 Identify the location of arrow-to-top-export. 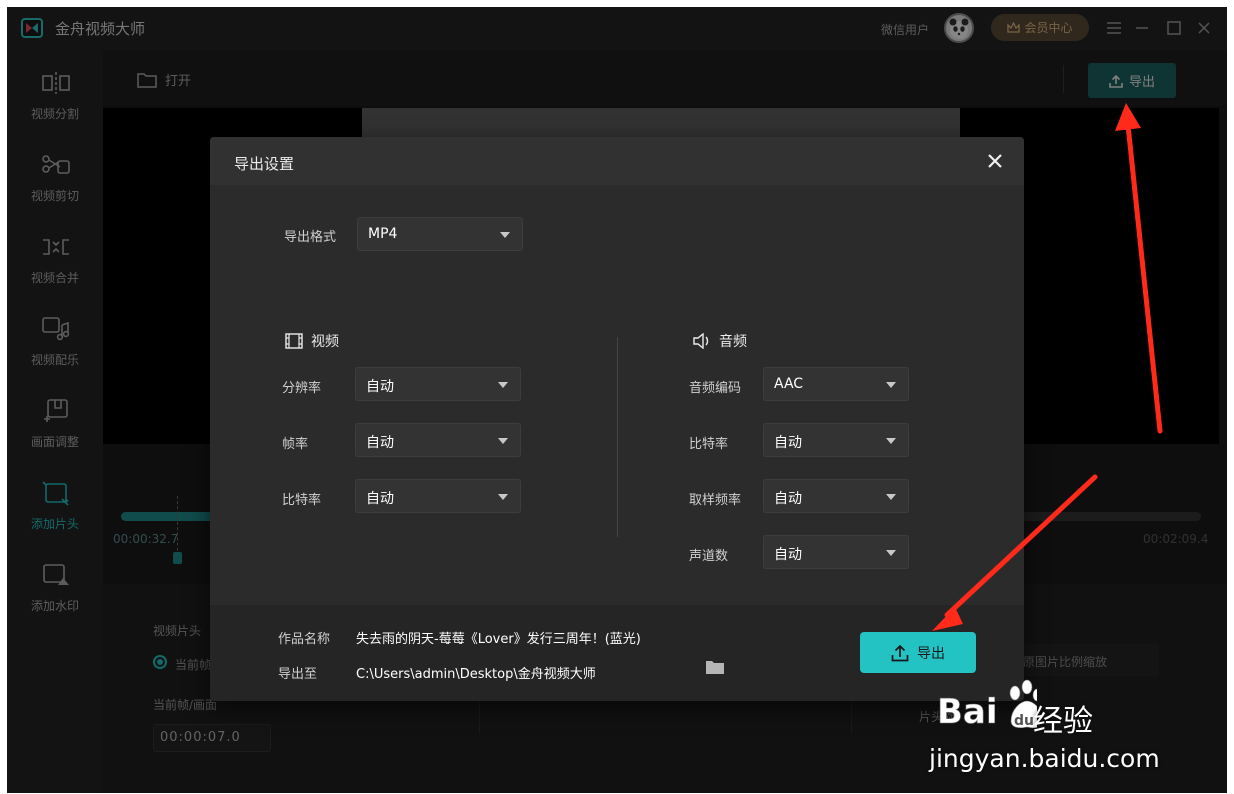
(1139, 268).